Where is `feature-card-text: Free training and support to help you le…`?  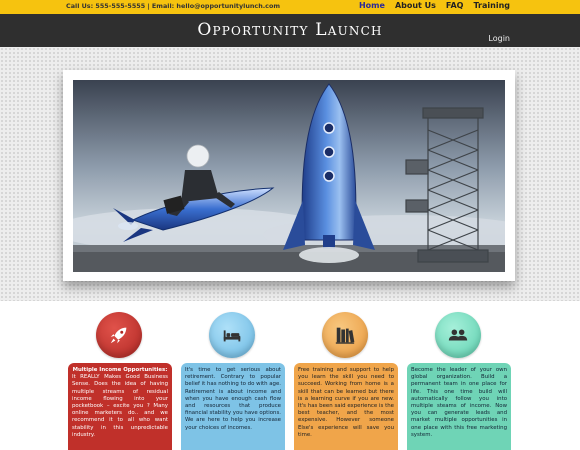 feature-card-text: Free training and support to help you le… is located at coordinates (346, 402).